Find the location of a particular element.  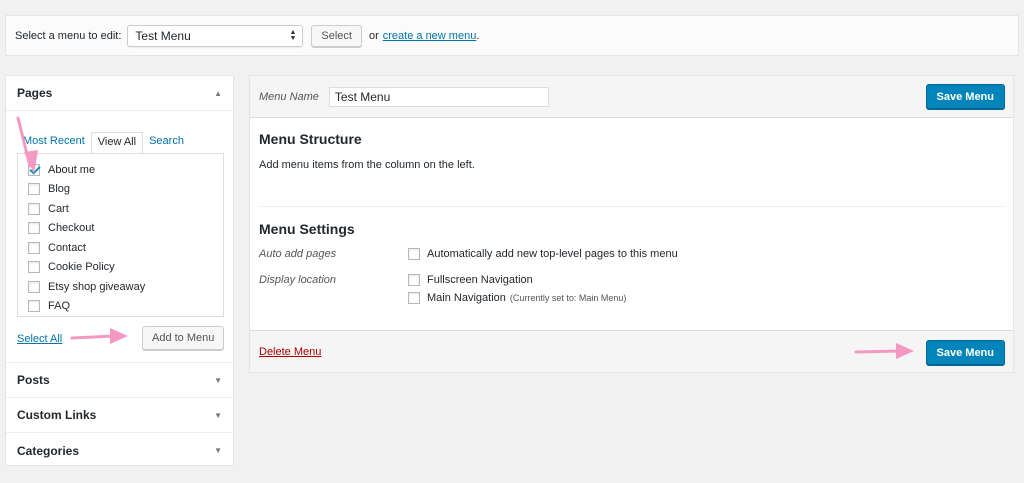

add-to-menu-button: Add to Menu is located at coordinates (183, 338).